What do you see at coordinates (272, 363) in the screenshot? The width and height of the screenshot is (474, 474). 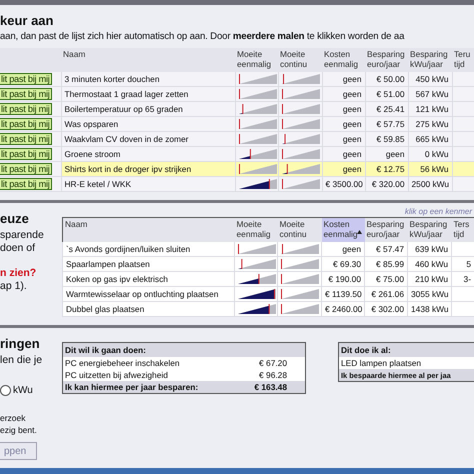 I see `table-cell: € 67.20` at bounding box center [272, 363].